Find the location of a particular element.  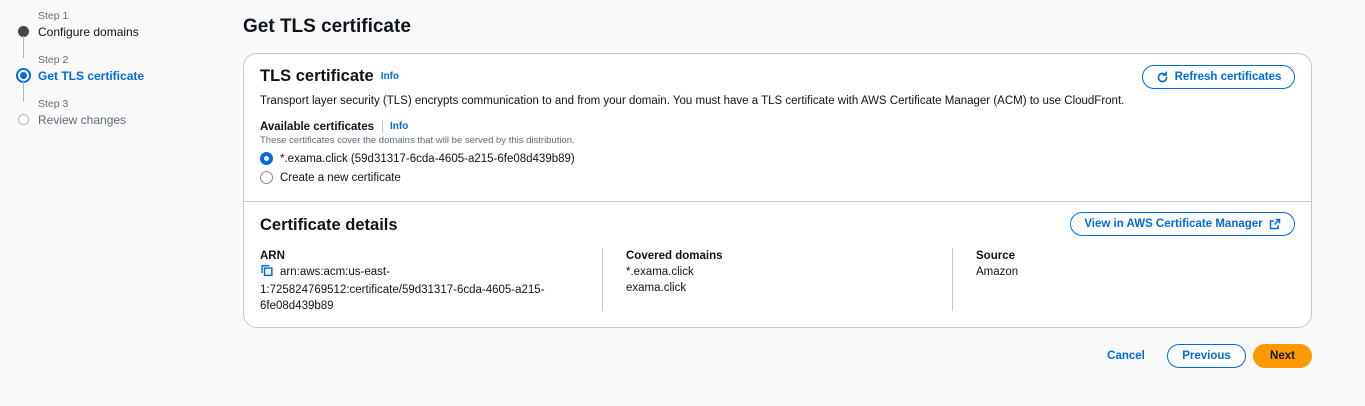

radio-option-create-new: Create a new certificate is located at coordinates (330, 177).